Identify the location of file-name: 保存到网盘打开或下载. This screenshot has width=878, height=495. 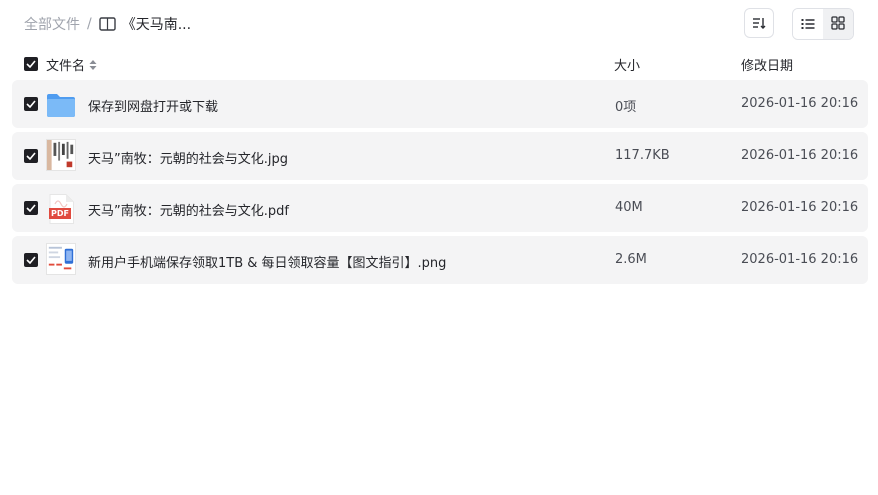
(153, 107).